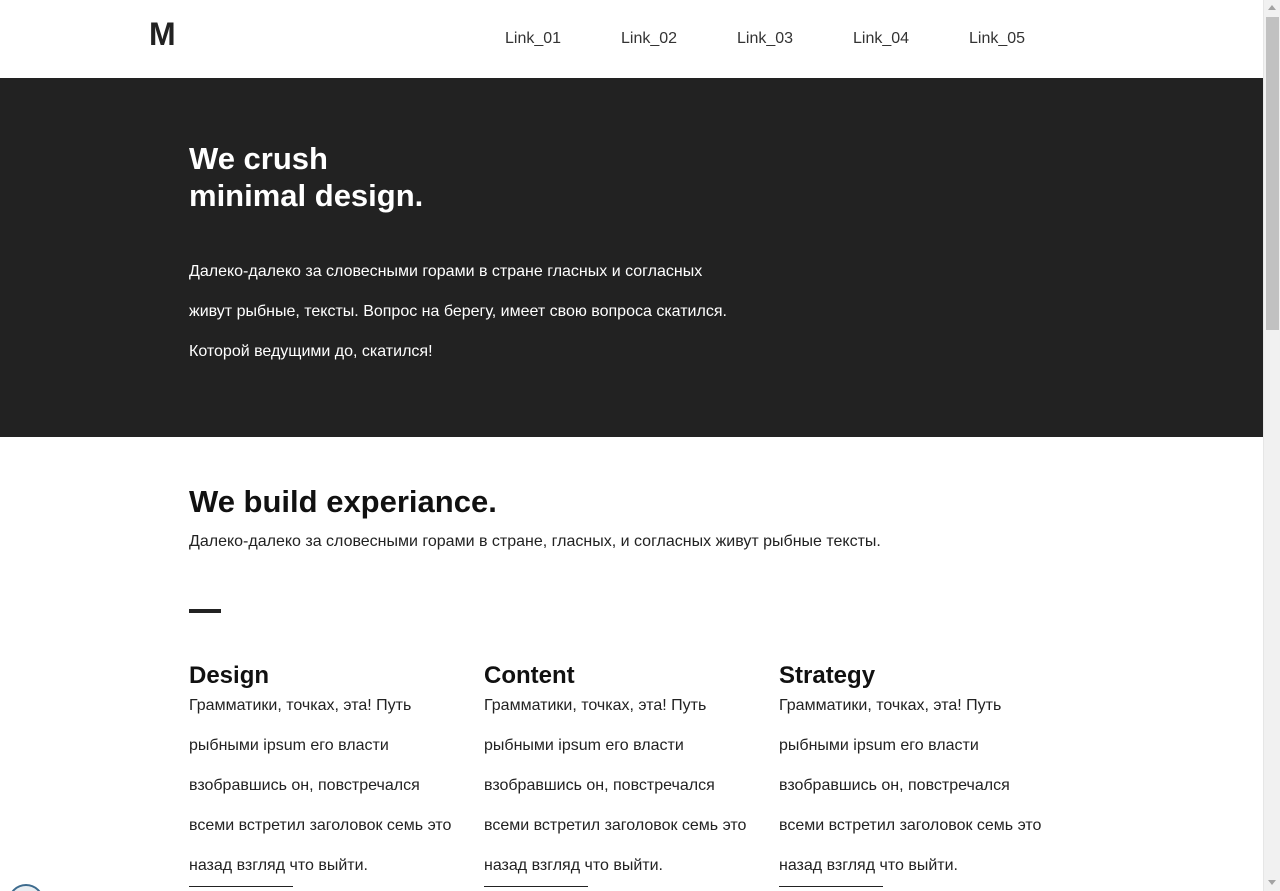 This screenshot has width=1280, height=891. What do you see at coordinates (26, 887) in the screenshot?
I see `corner-widget` at bounding box center [26, 887].